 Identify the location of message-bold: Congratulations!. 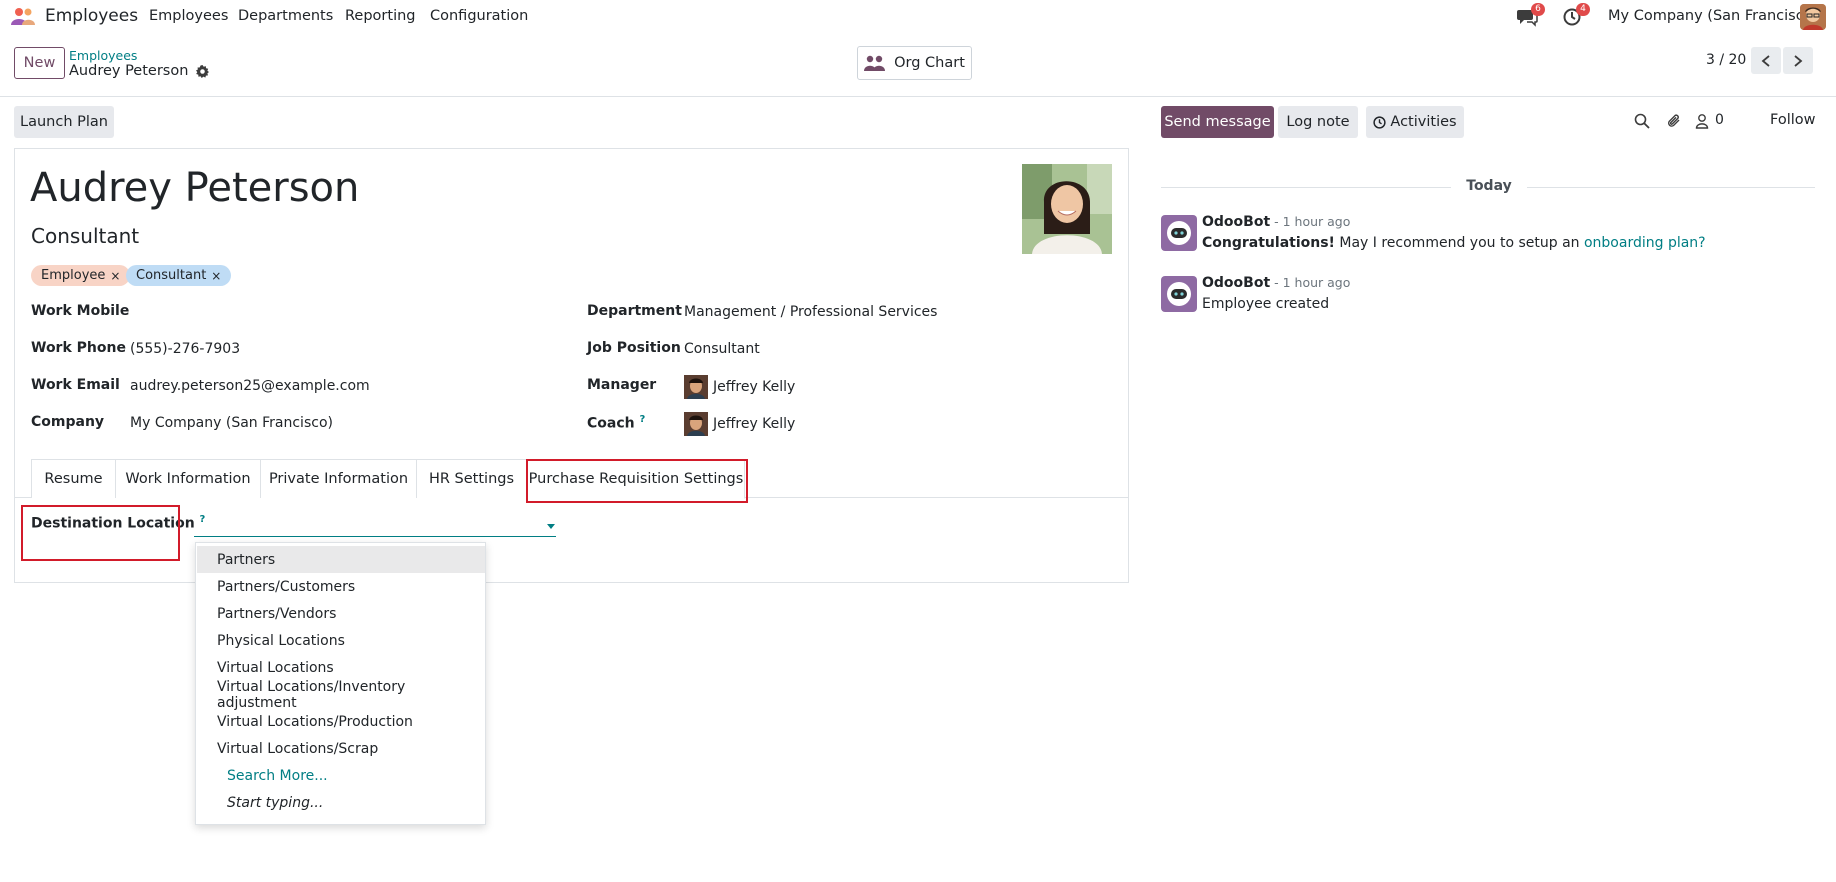
(1268, 243).